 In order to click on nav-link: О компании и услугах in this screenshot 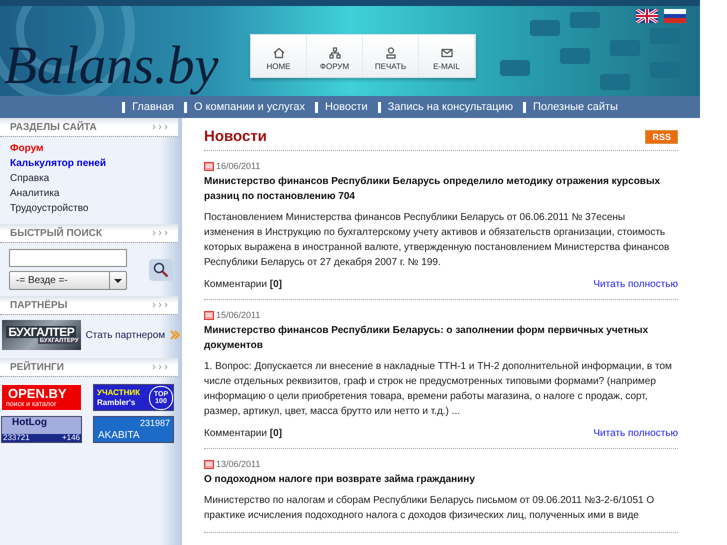, I will do `click(245, 107)`.